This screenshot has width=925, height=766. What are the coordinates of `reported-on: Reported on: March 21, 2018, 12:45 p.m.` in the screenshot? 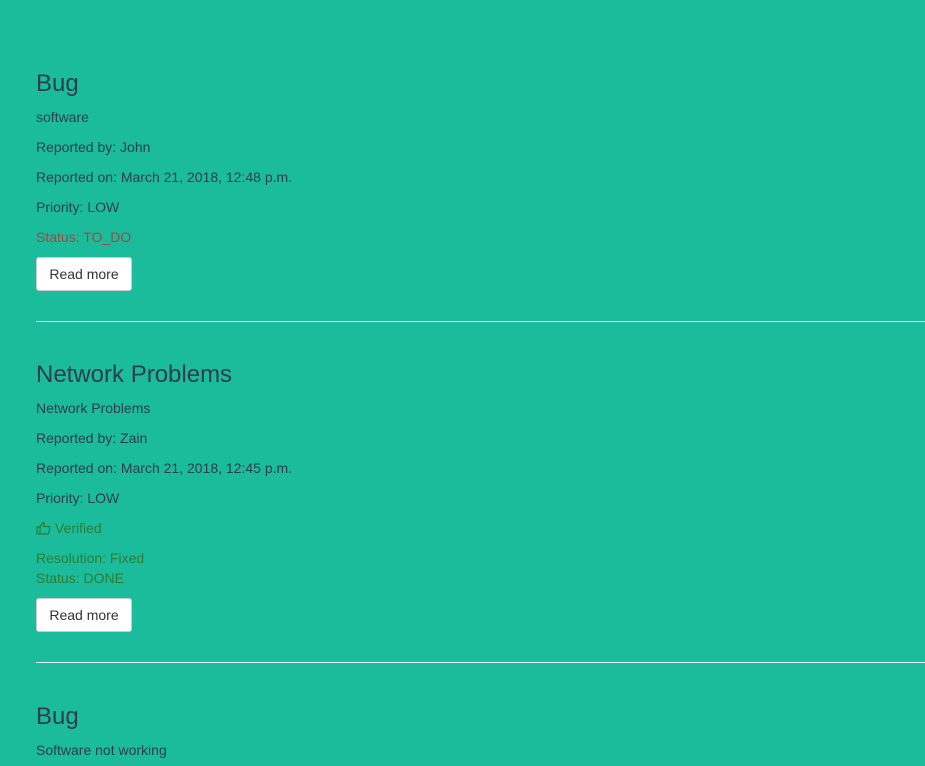 It's located at (164, 468).